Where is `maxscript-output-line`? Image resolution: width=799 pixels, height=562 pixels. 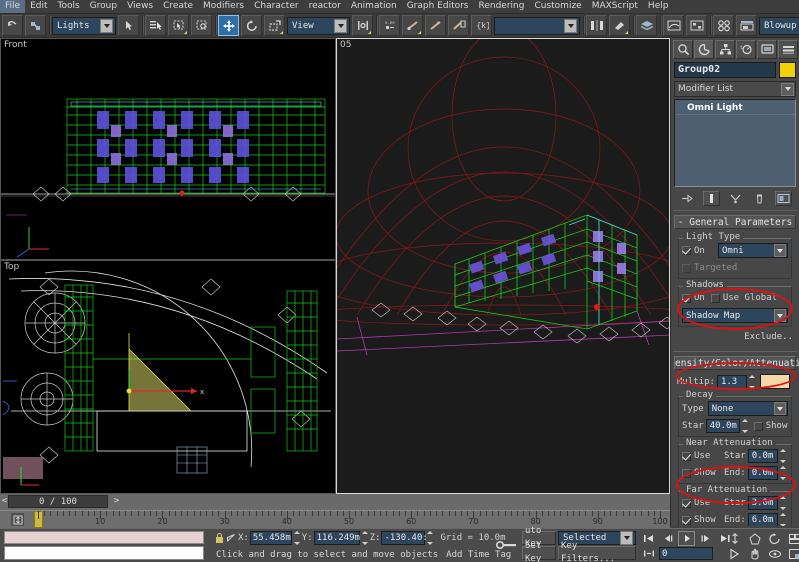
maxscript-output-line is located at coordinates (104, 537).